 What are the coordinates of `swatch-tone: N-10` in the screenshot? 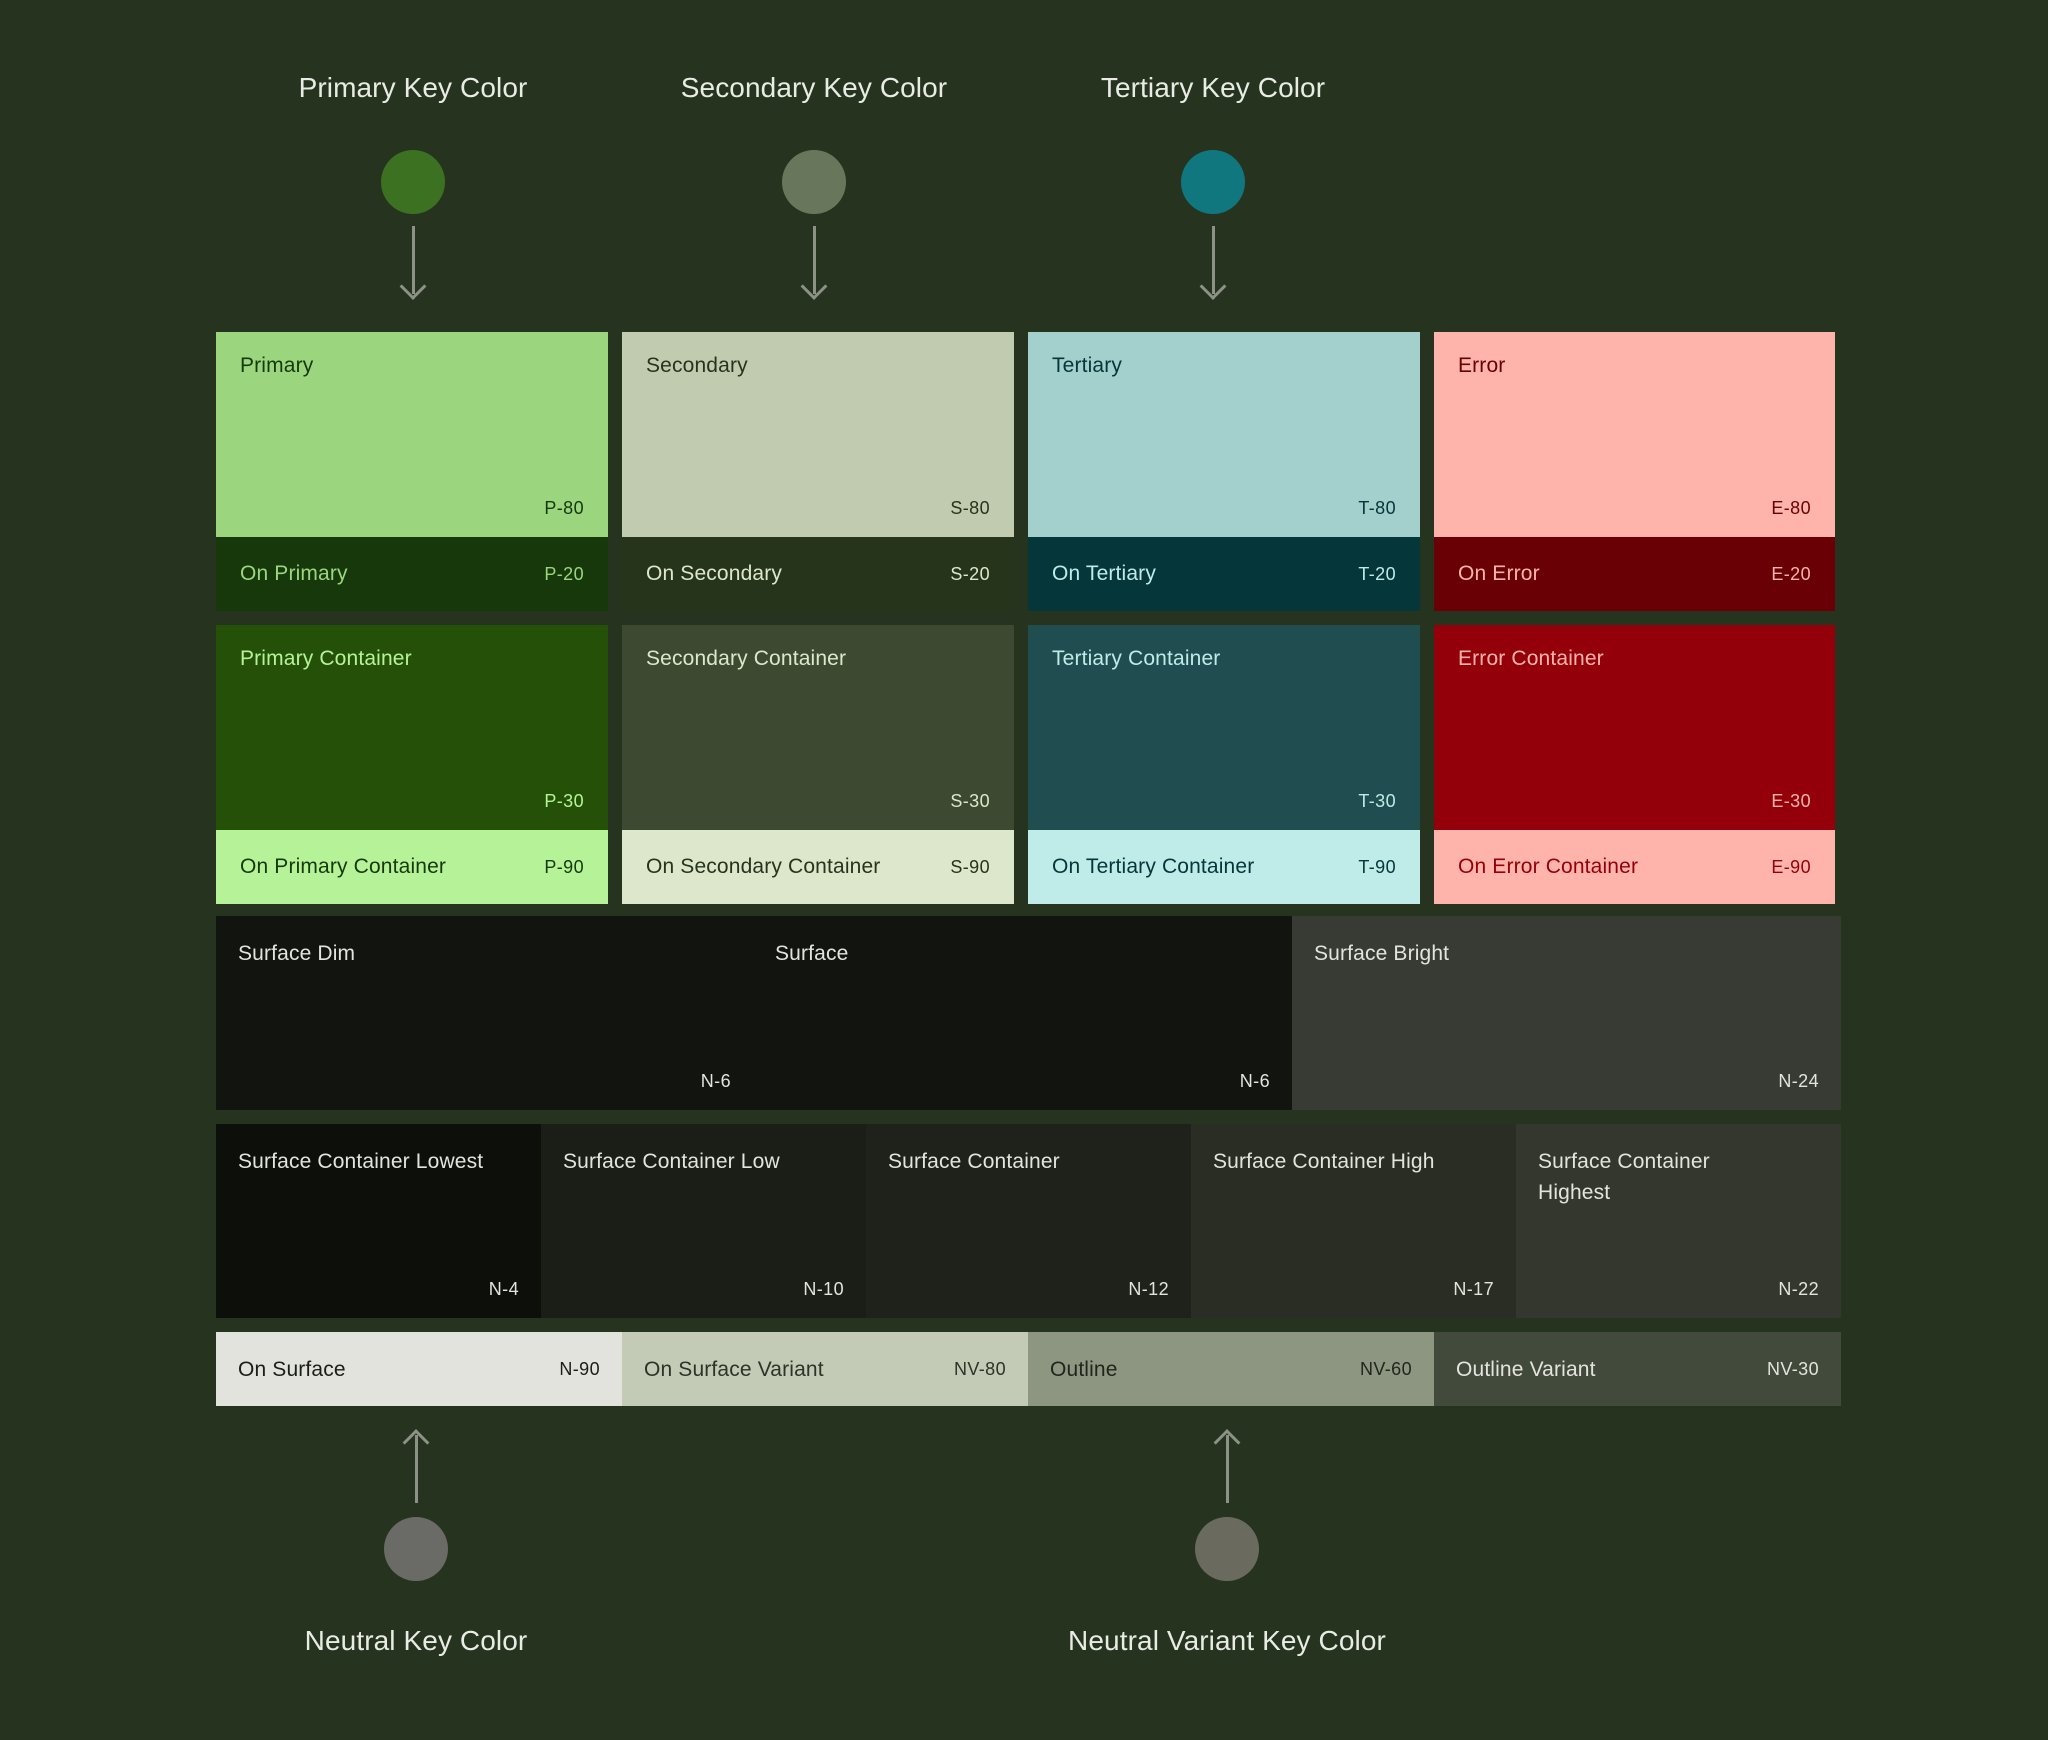 It's located at (823, 1289).